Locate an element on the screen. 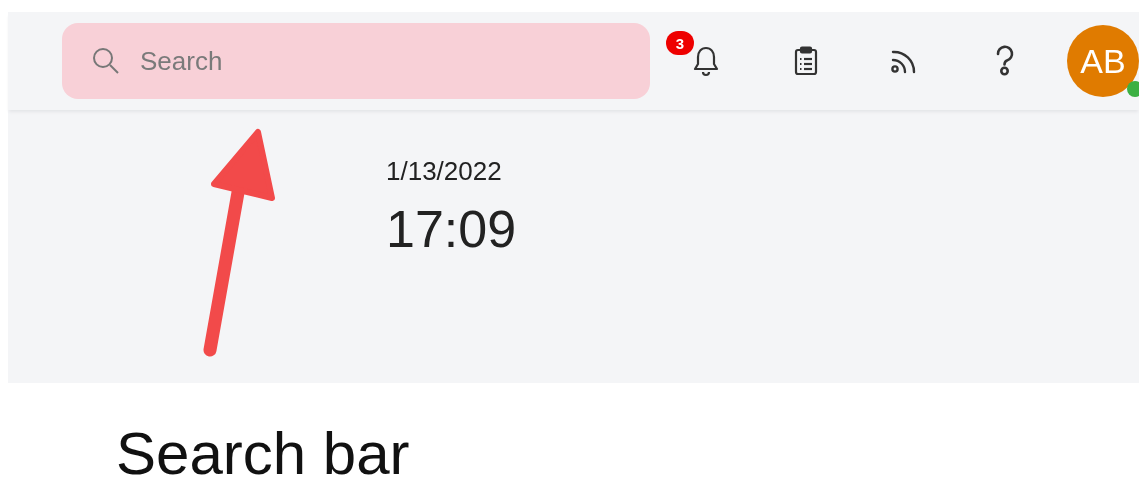 Image resolution: width=1139 pixels, height=483 pixels. notifications-button: 3 is located at coordinates (706, 61).